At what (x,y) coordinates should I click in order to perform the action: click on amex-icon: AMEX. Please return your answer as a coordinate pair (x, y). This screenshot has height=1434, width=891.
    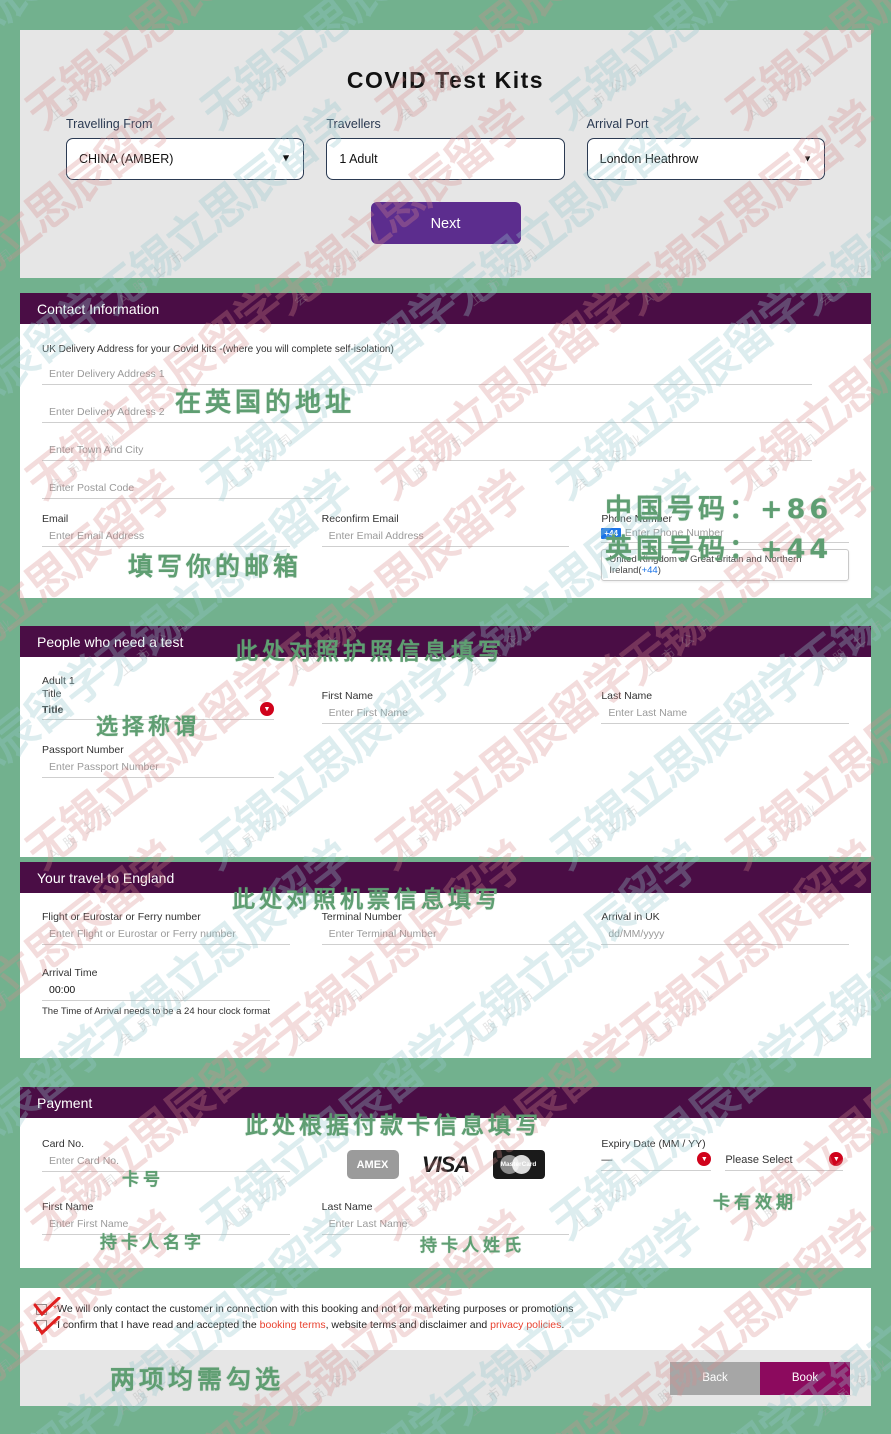
    Looking at the image, I should click on (372, 1164).